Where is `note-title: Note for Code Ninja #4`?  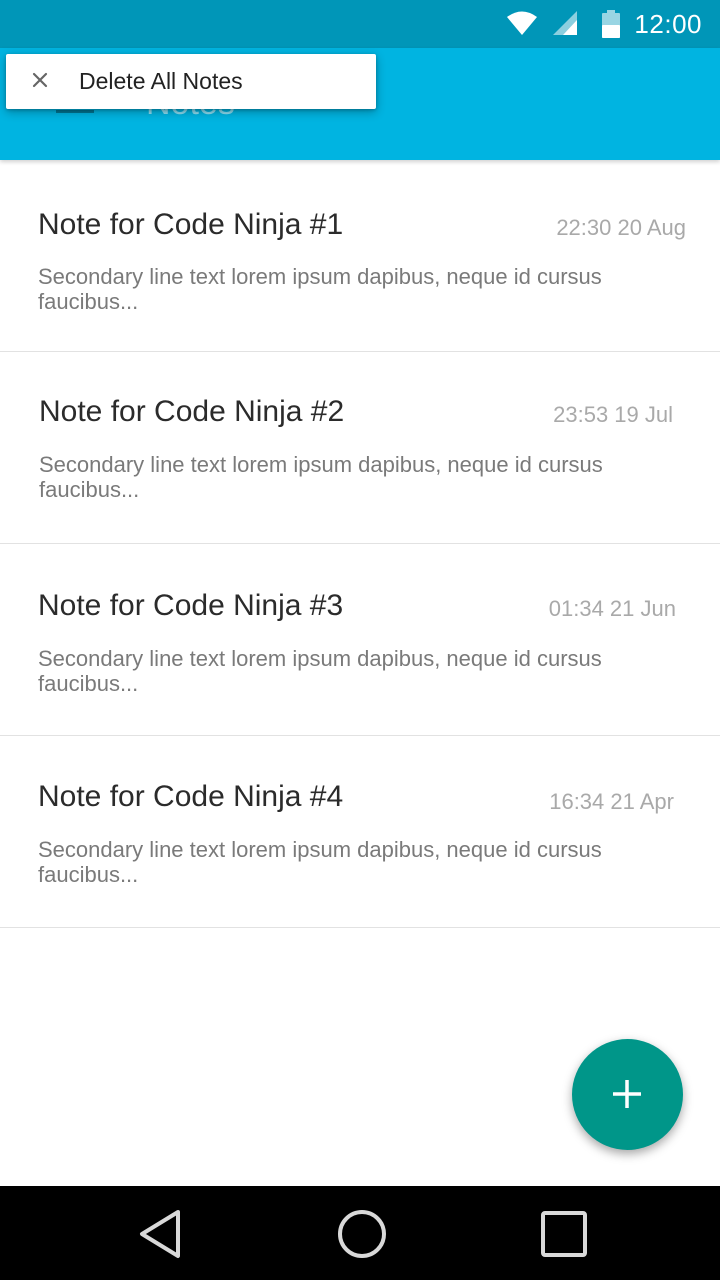
note-title: Note for Code Ninja #4 is located at coordinates (191, 796).